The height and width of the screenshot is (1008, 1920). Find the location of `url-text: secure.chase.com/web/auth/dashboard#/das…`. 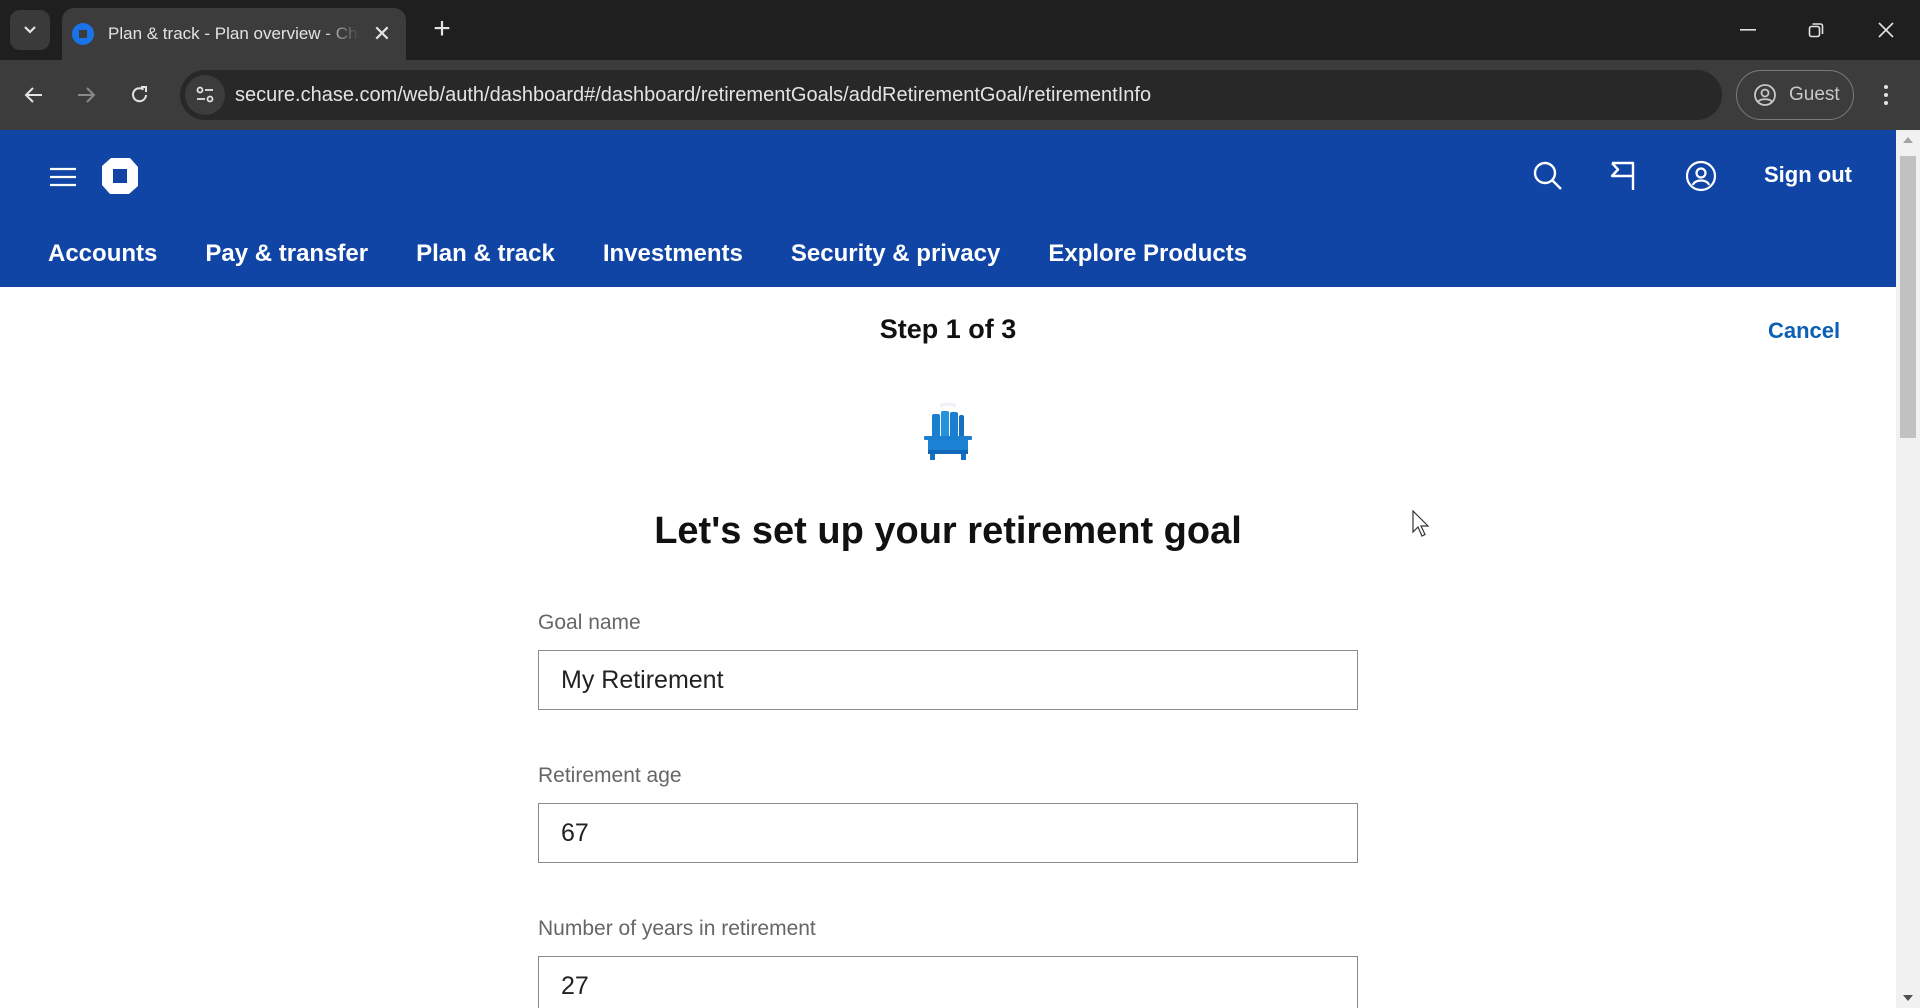

url-text: secure.chase.com/web/auth/dashboard#/das… is located at coordinates (693, 95).